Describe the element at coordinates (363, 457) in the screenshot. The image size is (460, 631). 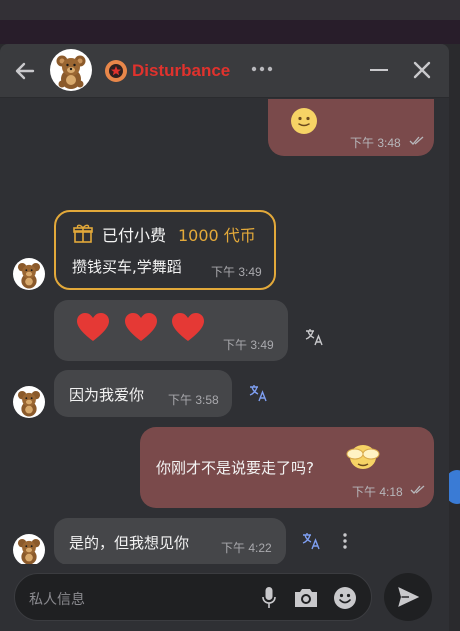
I see `see-no-evil-face-icon` at that location.